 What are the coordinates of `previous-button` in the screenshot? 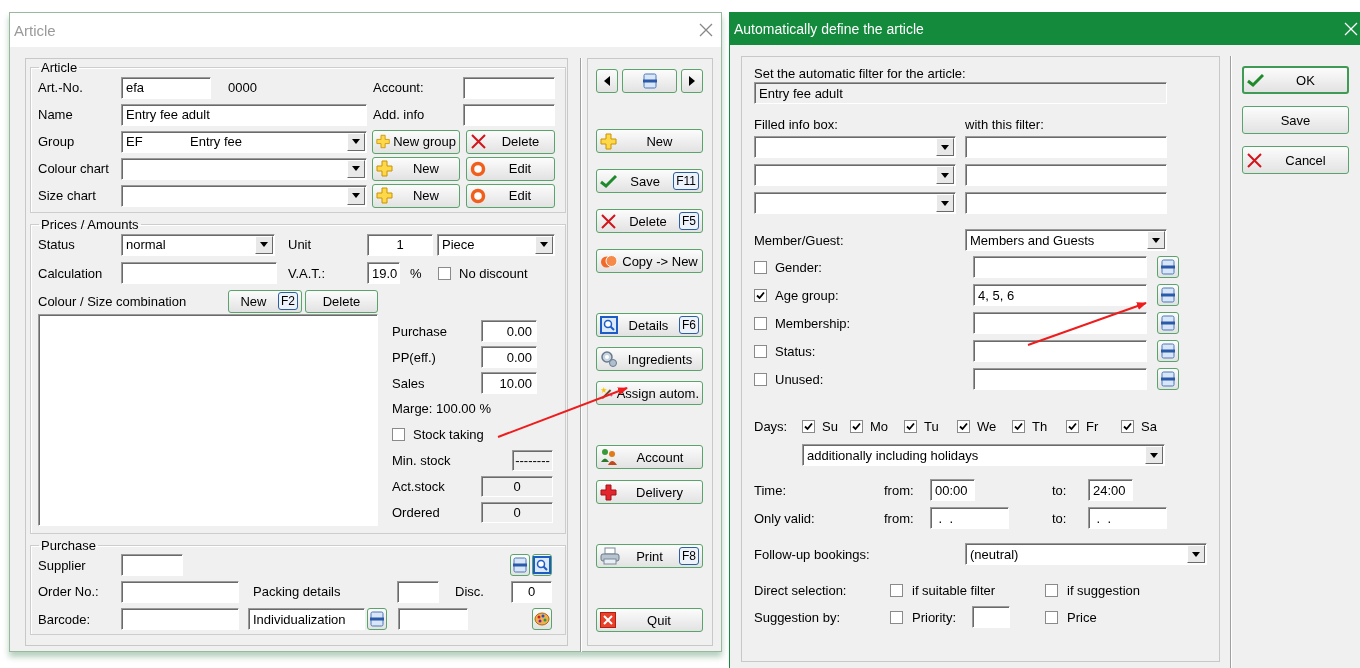 It's located at (607, 81).